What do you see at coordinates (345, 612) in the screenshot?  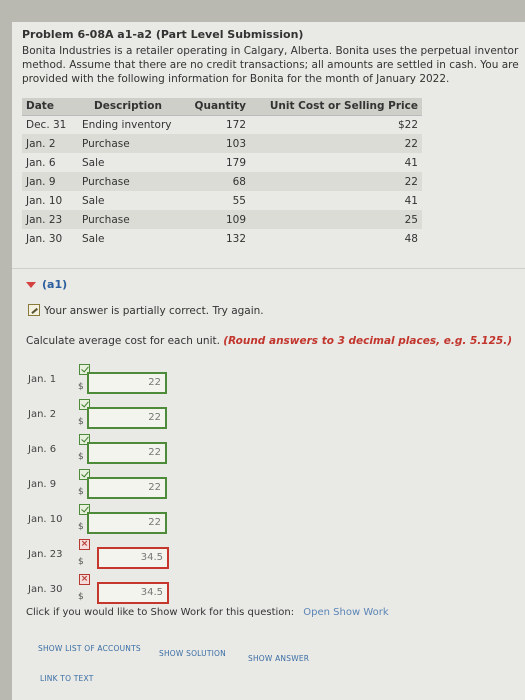 I see `open-show-work-link: Open Show Work` at bounding box center [345, 612].